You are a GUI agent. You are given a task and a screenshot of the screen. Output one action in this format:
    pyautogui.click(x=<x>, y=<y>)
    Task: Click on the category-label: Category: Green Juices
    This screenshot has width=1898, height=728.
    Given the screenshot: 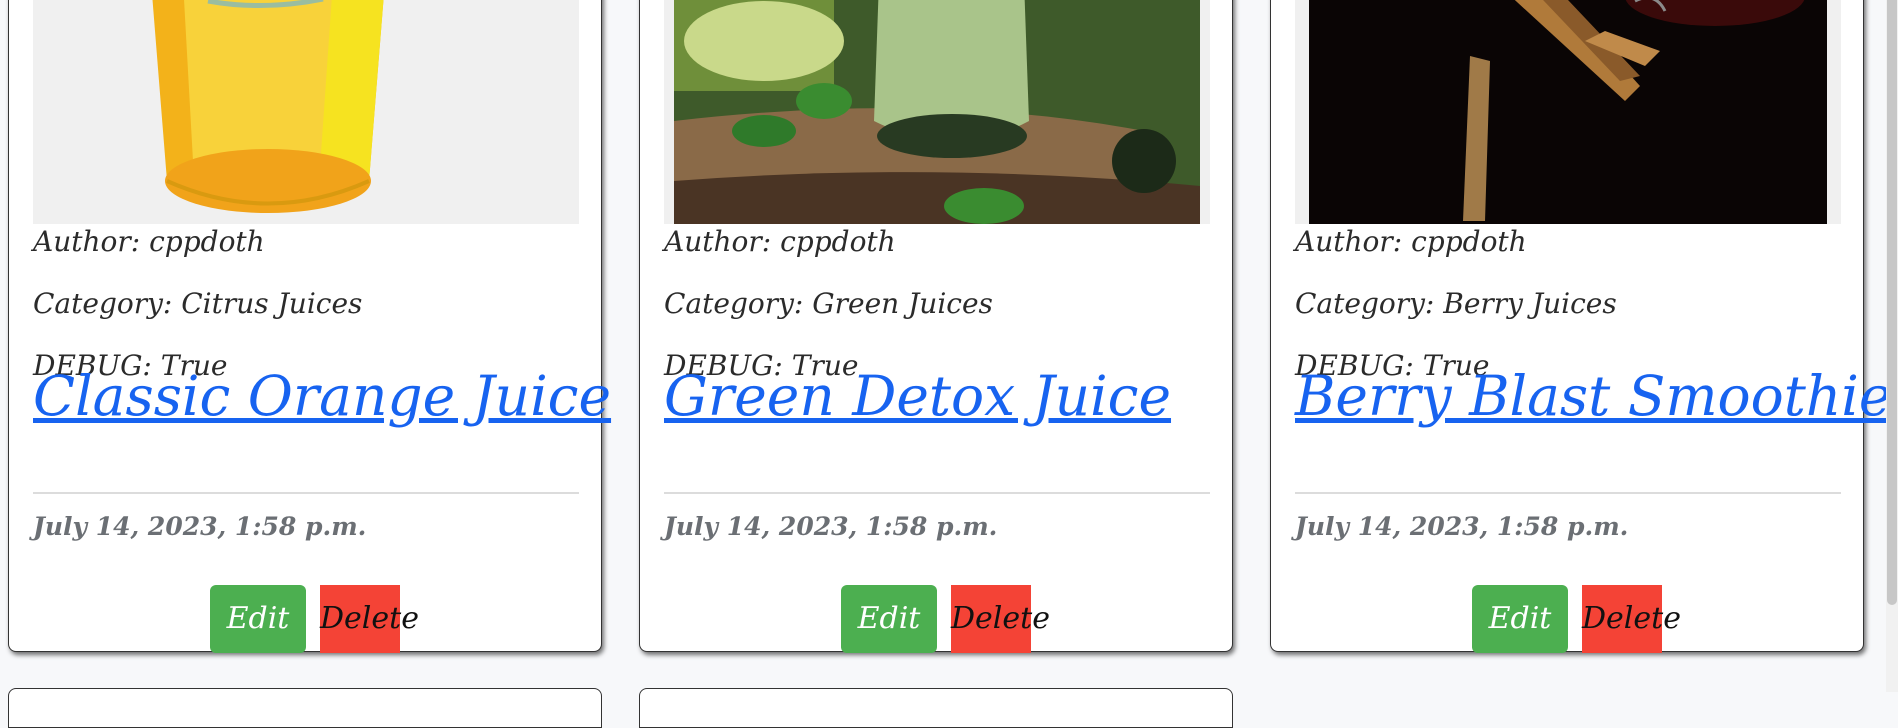 What is the action you would take?
    pyautogui.click(x=828, y=303)
    